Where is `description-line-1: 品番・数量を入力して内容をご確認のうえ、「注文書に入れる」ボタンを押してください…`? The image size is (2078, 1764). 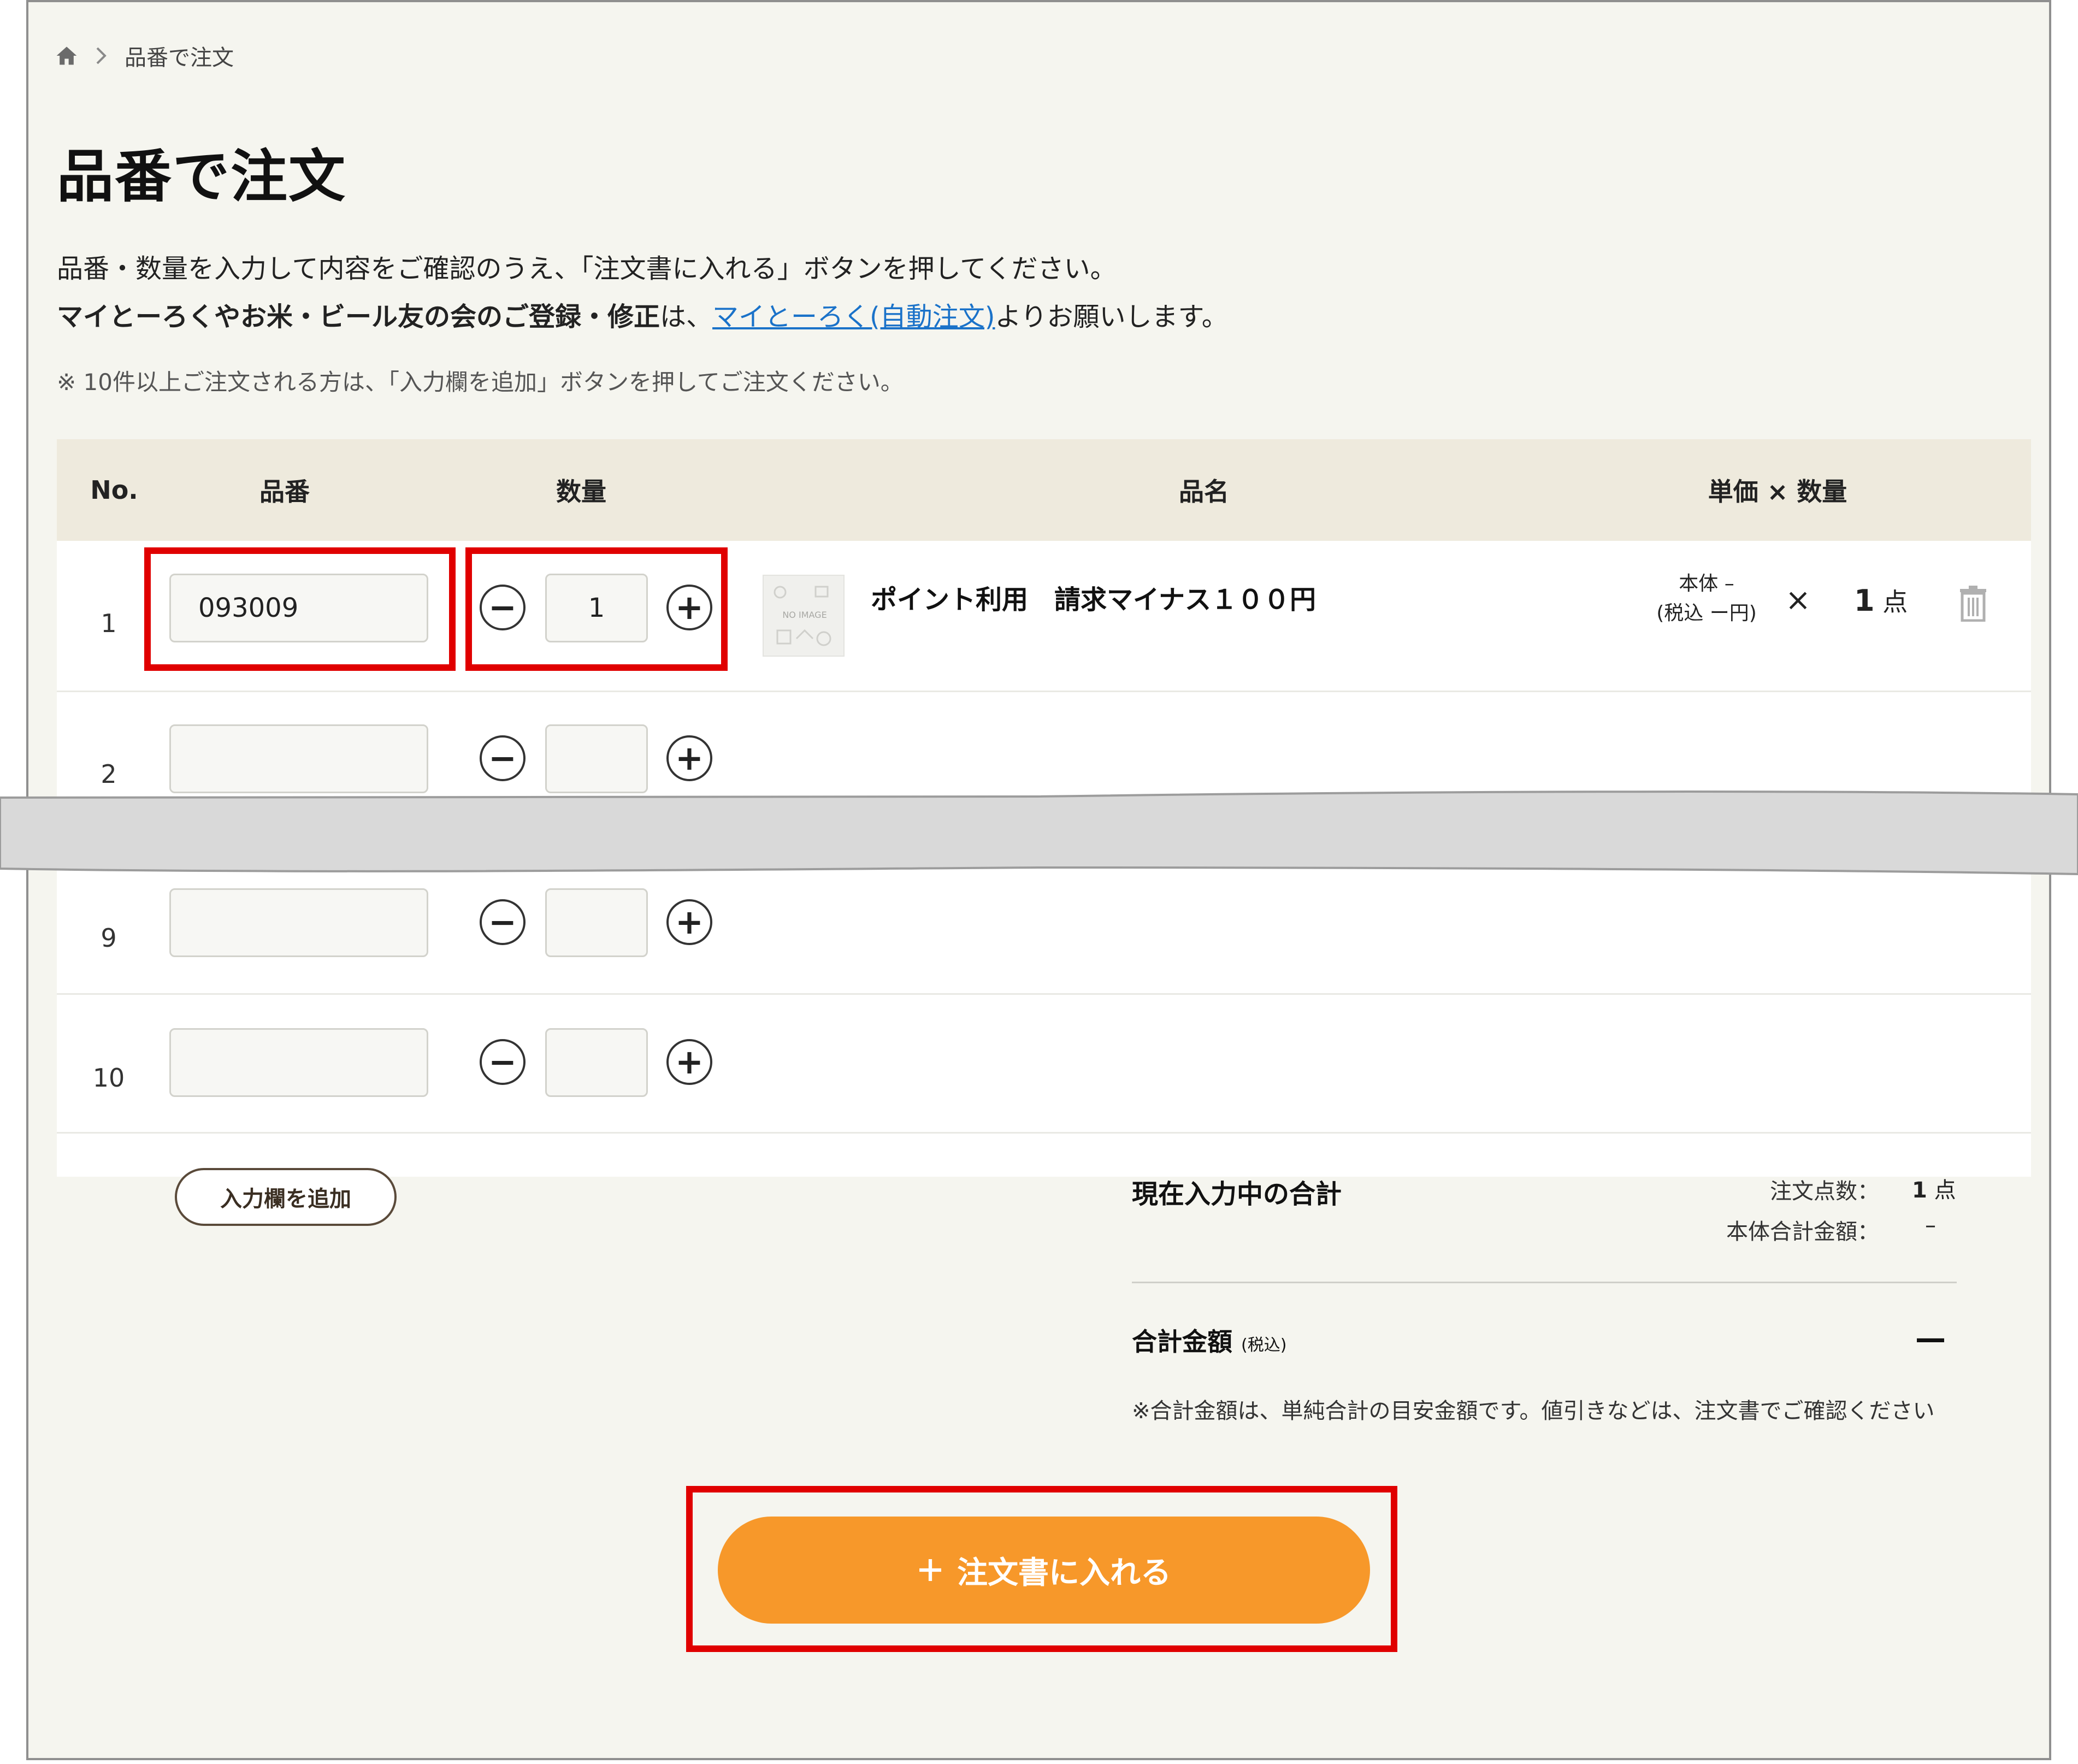
description-line-1: 品番・数量を入力して内容をご確認のうえ、「注文書に入れる」ボタンを押してください… is located at coordinates (587, 268).